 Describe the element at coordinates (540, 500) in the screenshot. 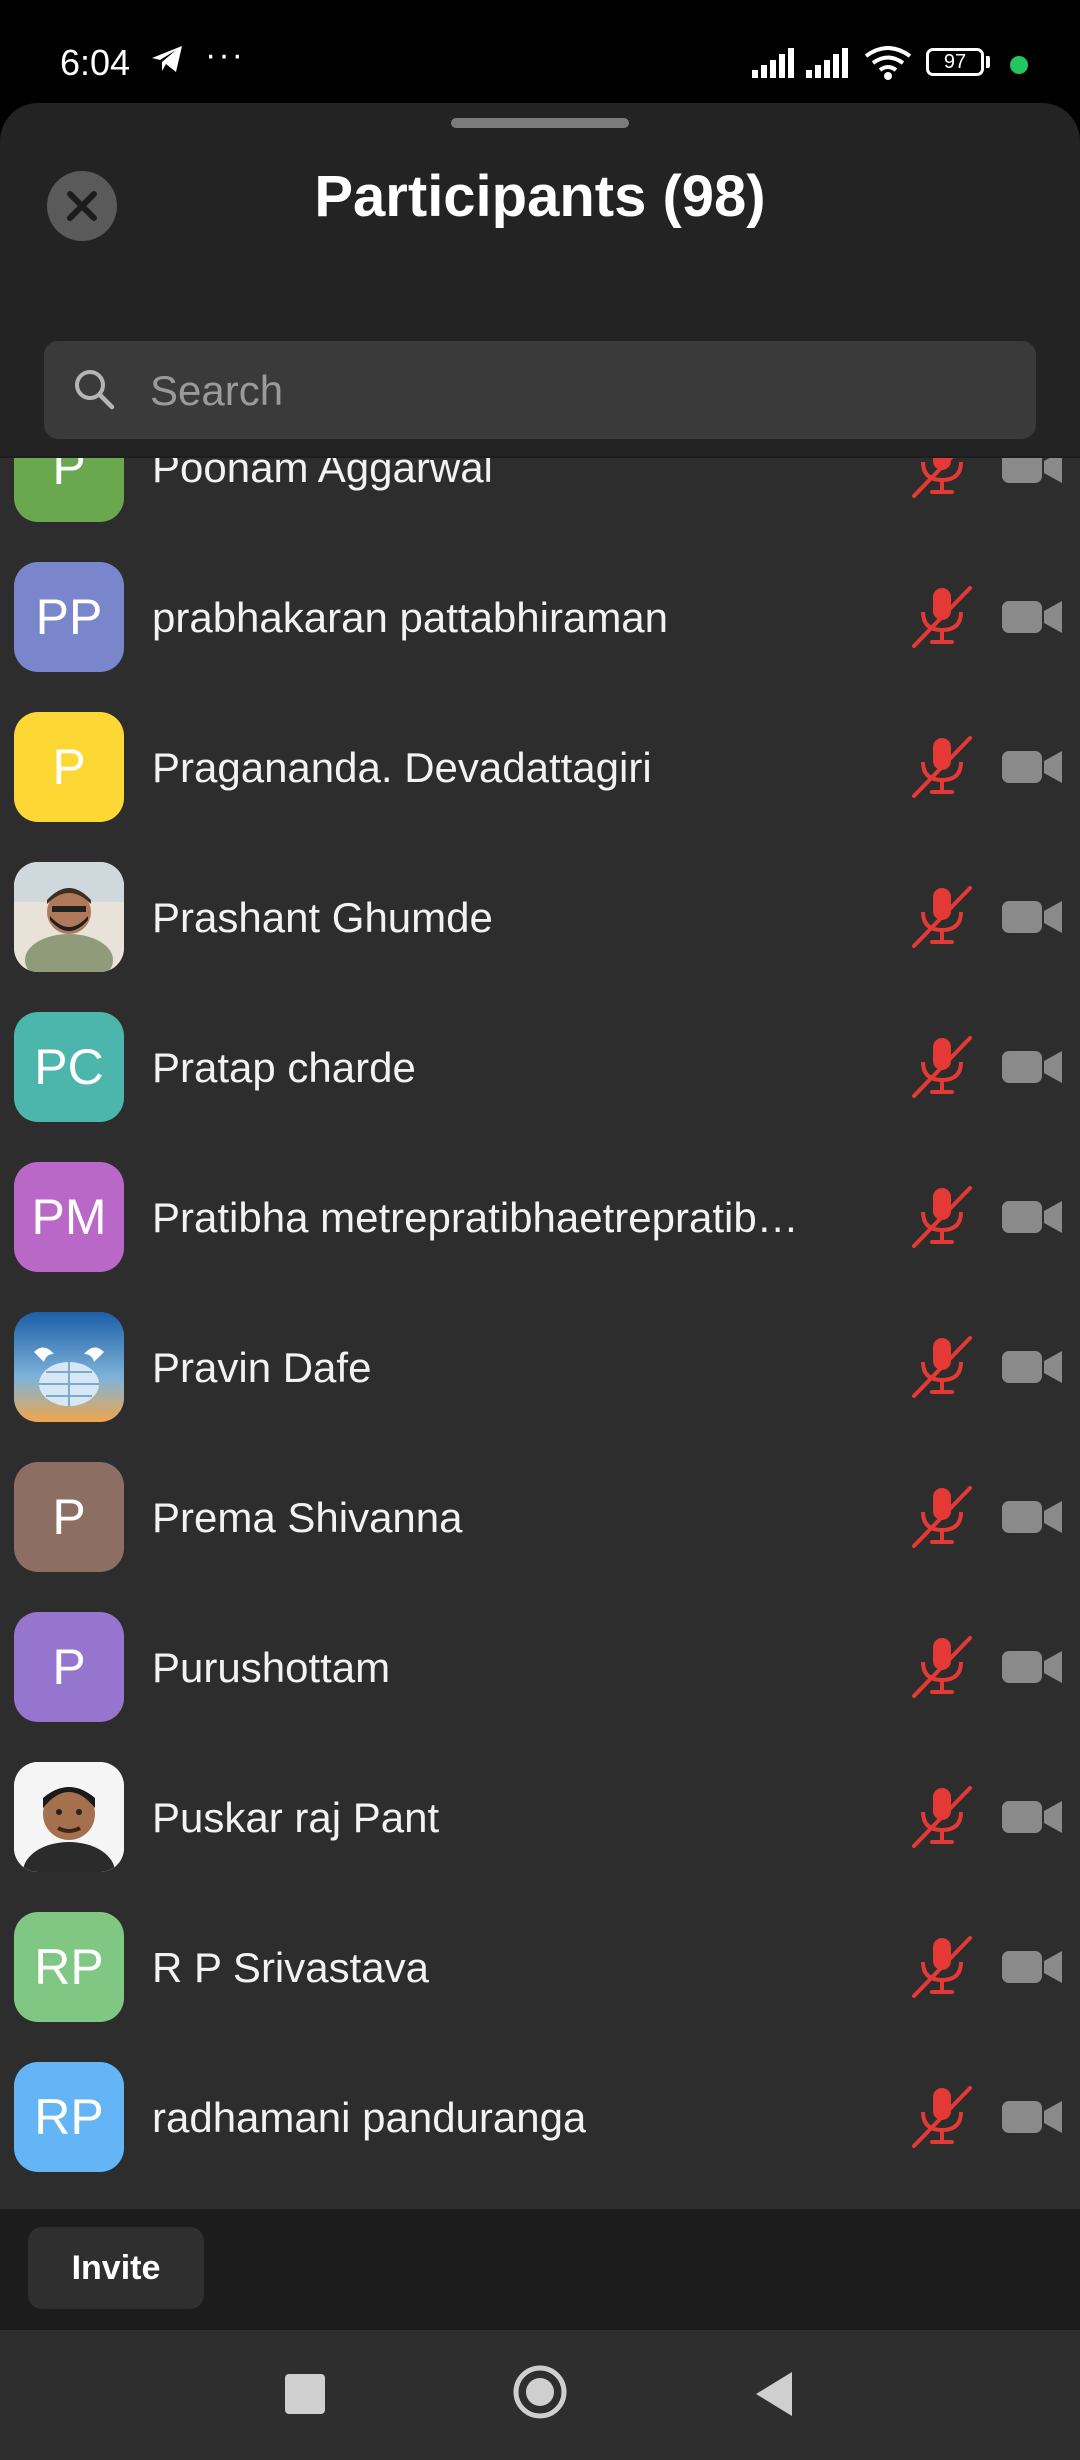

I see `participant-row: P Poonam Aggarwal` at that location.